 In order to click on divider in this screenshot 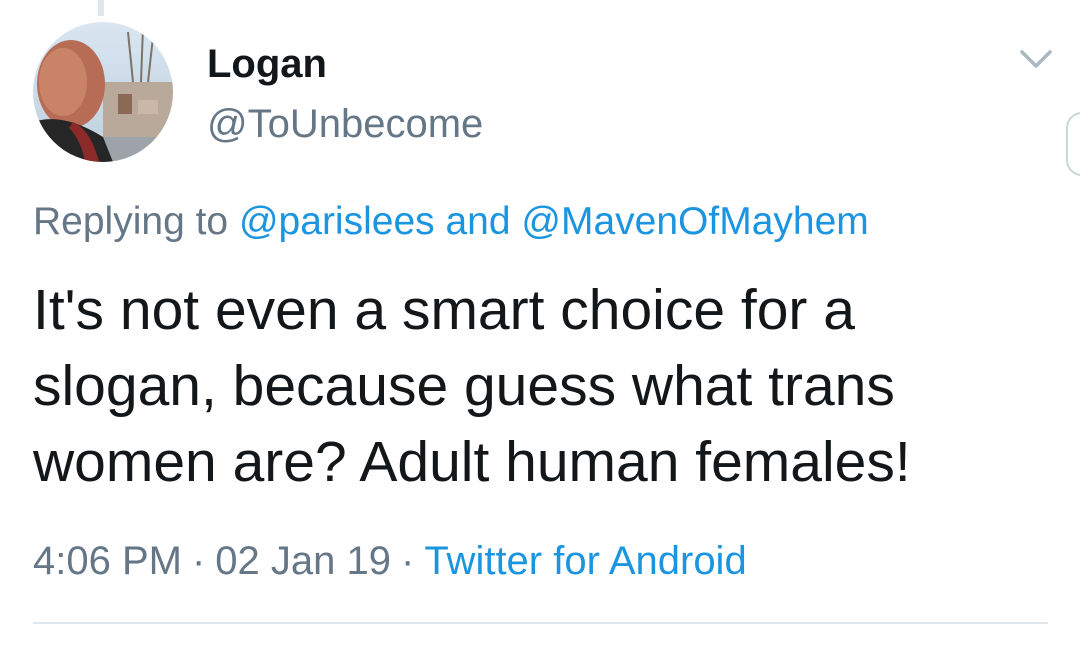, I will do `click(540, 623)`.